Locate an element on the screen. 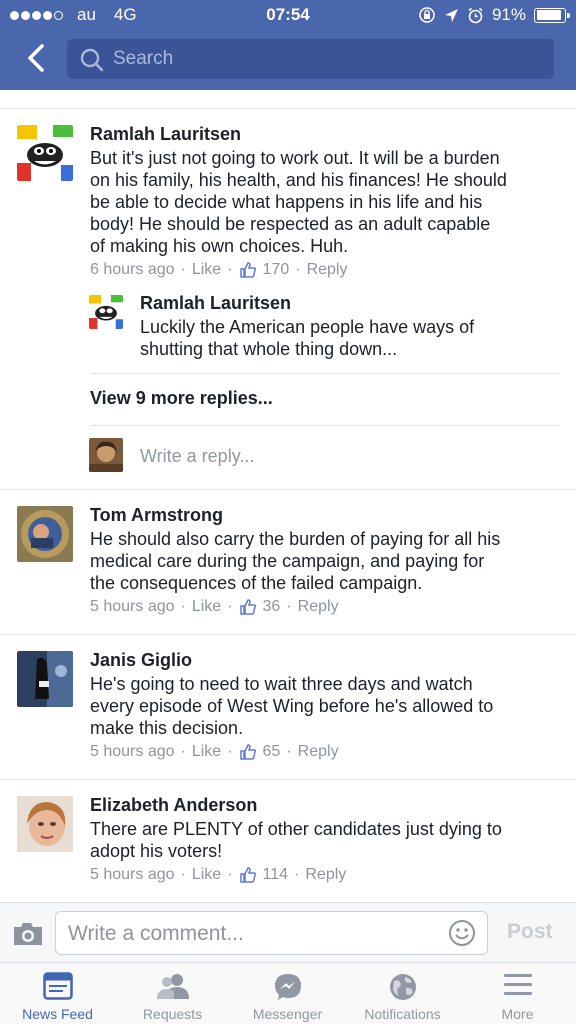 The width and height of the screenshot is (576, 1024). comment-time: 6 hours ago is located at coordinates (132, 270).